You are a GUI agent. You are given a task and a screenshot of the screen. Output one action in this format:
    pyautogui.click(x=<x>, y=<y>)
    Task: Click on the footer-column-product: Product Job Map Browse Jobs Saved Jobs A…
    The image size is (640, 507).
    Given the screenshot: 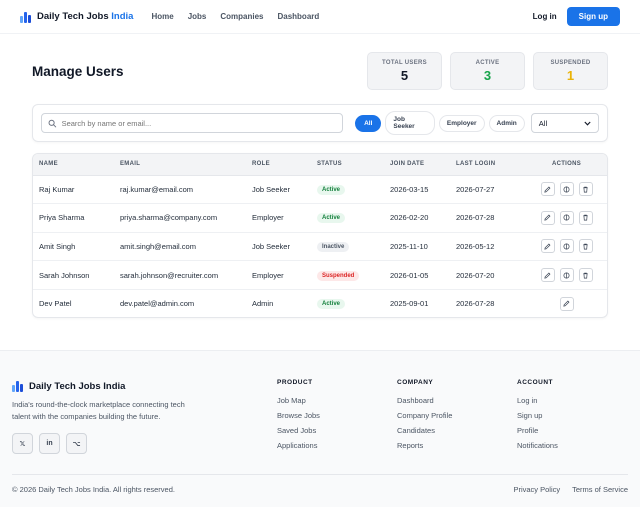 What is the action you would take?
    pyautogui.click(x=298, y=416)
    